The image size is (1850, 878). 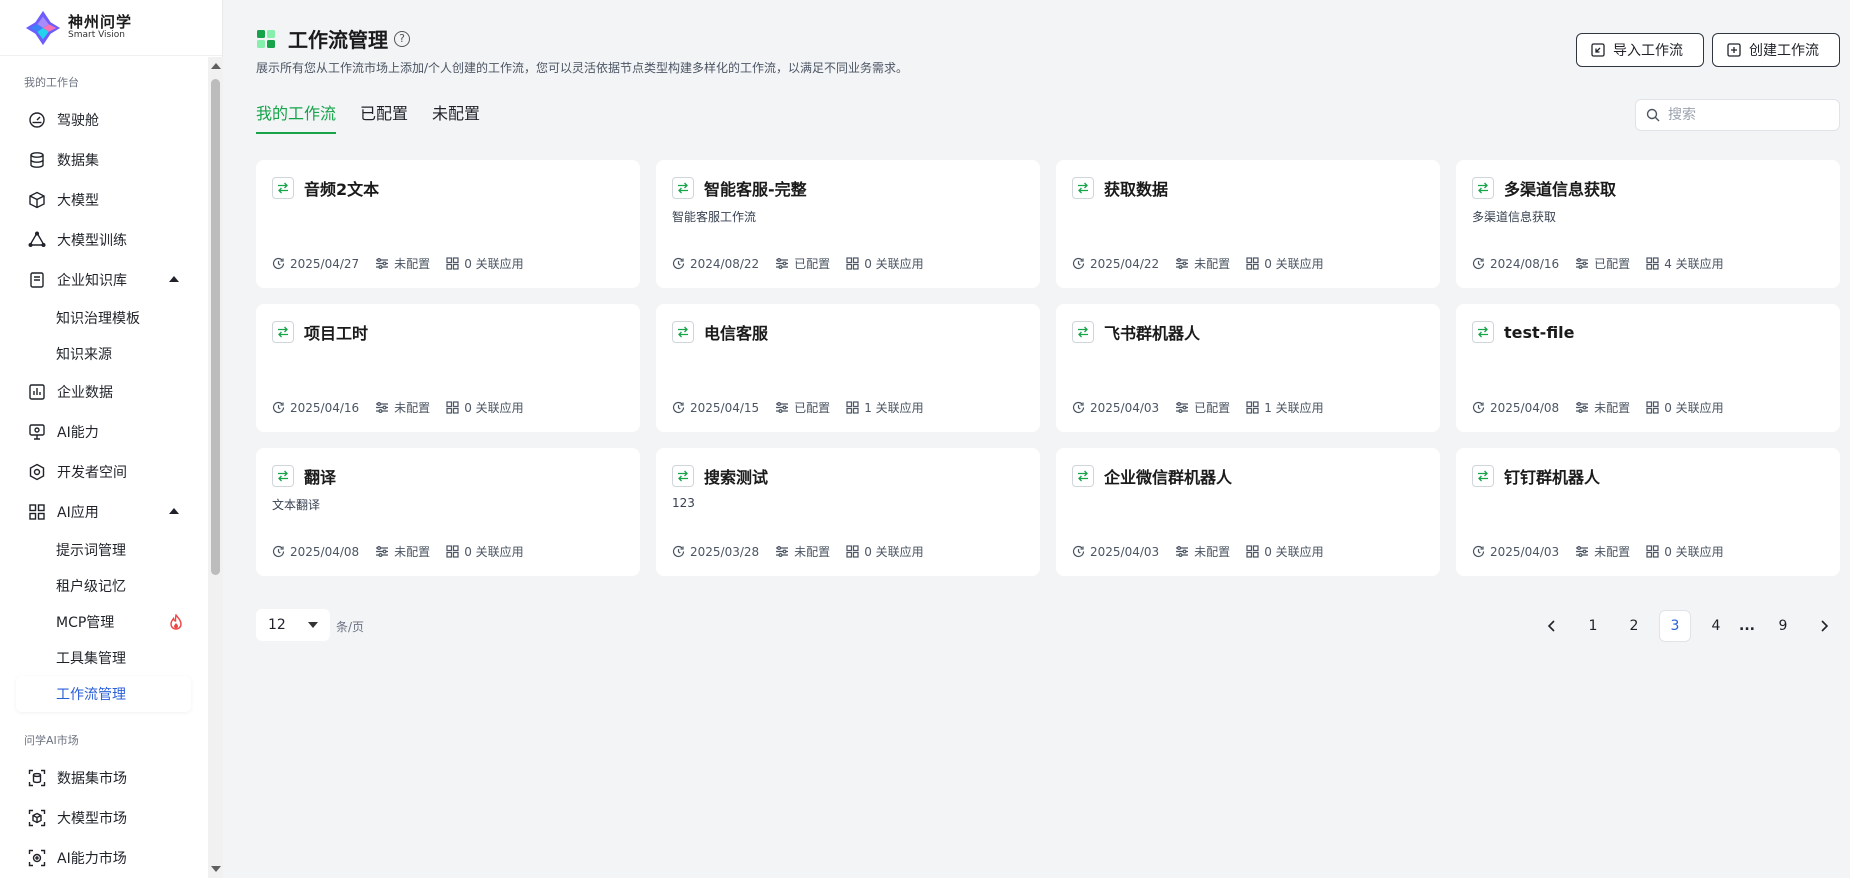 I want to click on tab-configured: 已配置, so click(x=384, y=117).